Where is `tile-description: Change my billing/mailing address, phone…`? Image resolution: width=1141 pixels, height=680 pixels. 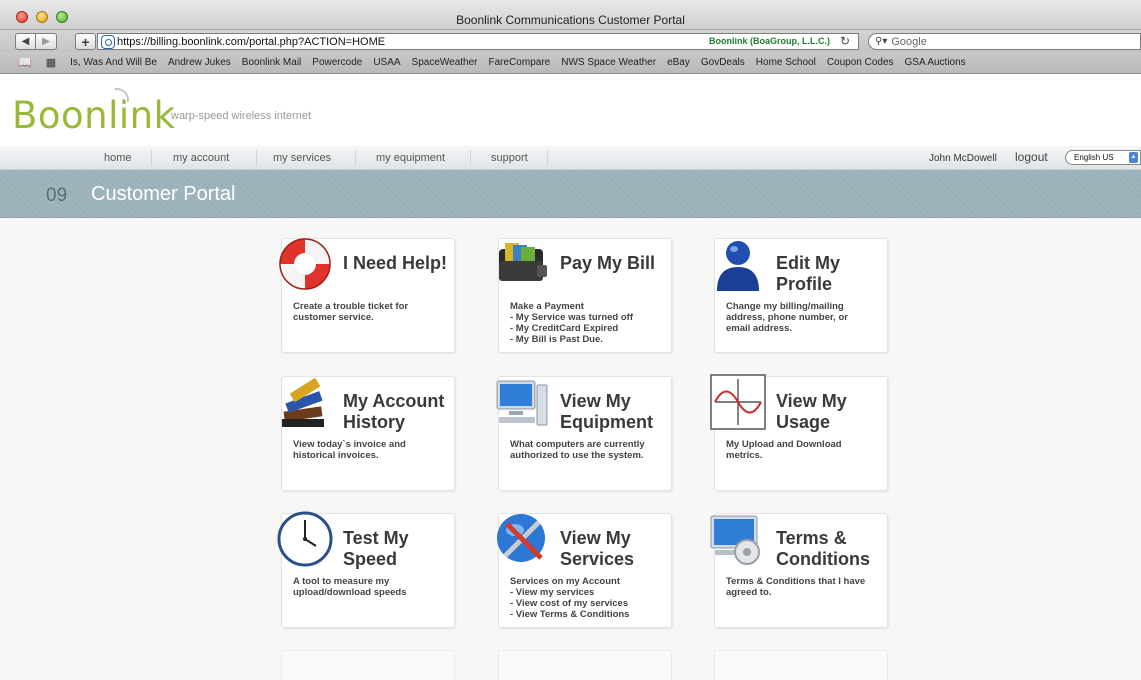 tile-description: Change my billing/mailing address, phone… is located at coordinates (787, 317).